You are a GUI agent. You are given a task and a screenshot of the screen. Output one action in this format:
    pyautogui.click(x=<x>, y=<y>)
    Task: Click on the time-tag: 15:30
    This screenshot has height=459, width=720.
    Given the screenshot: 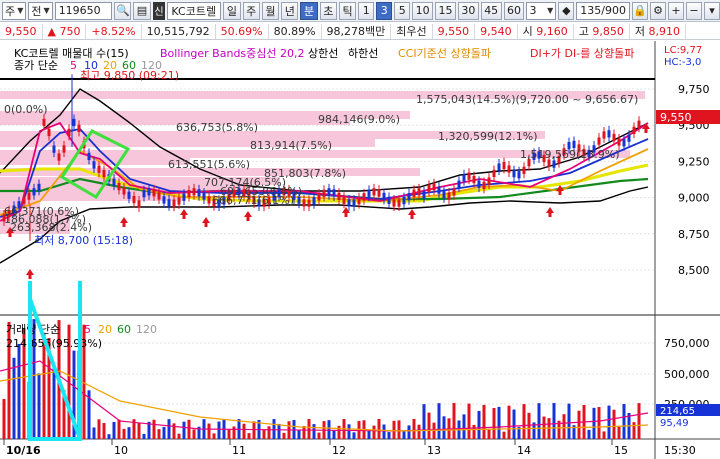 What is the action you would take?
    pyautogui.click(x=680, y=450)
    